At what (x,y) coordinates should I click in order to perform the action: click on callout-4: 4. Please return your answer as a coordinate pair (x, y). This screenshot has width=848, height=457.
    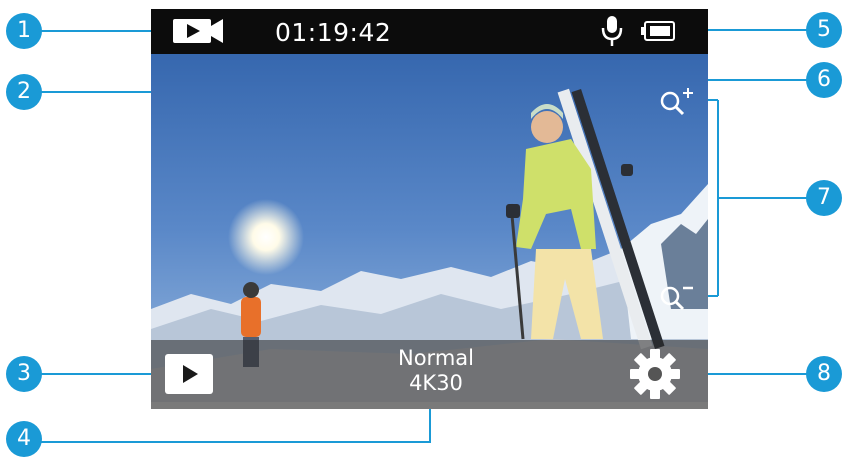
    Looking at the image, I should click on (24, 439).